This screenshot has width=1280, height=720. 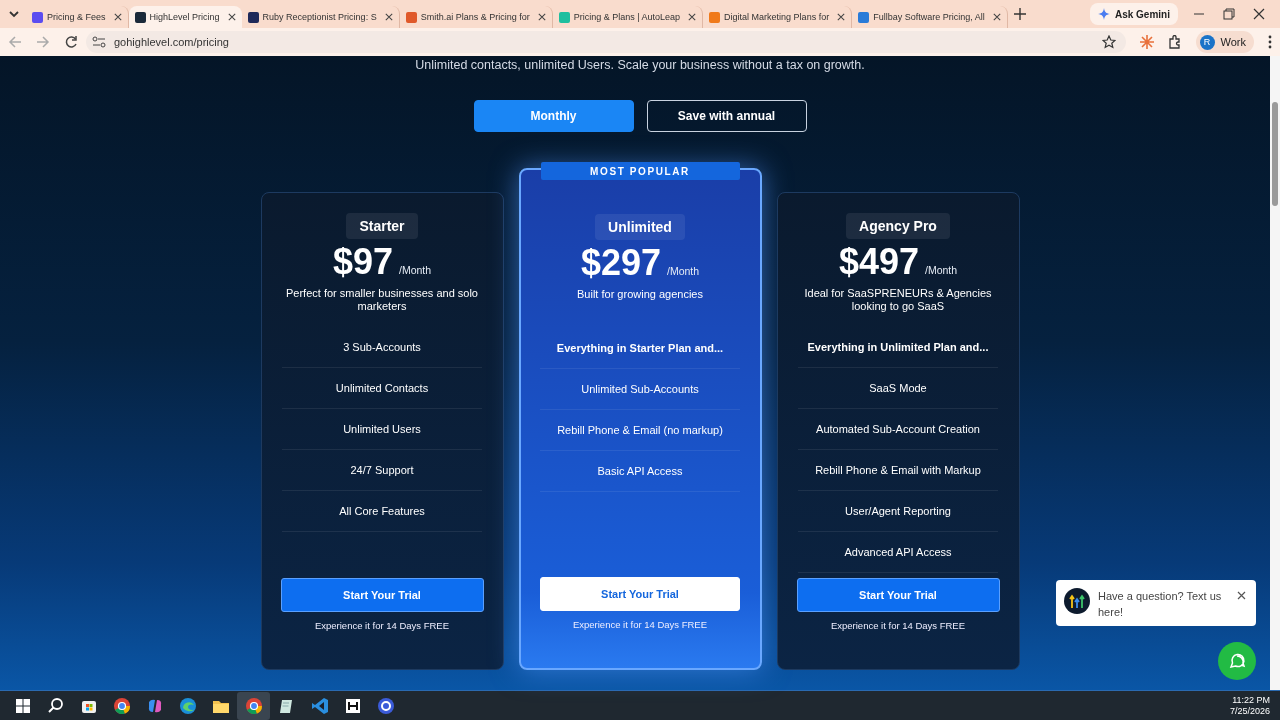 What do you see at coordinates (71, 42) in the screenshot?
I see `reload-icon` at bounding box center [71, 42].